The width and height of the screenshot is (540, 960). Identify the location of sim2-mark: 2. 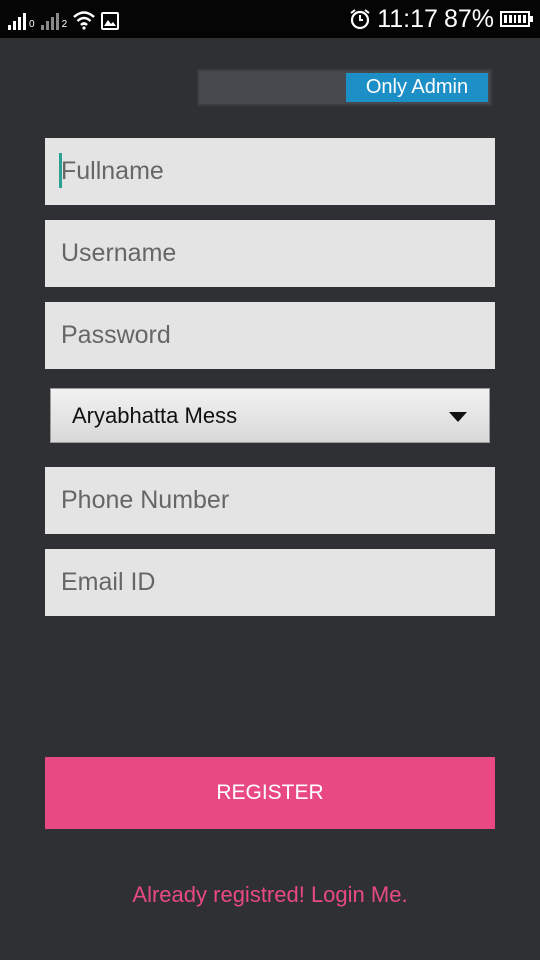
(64, 24).